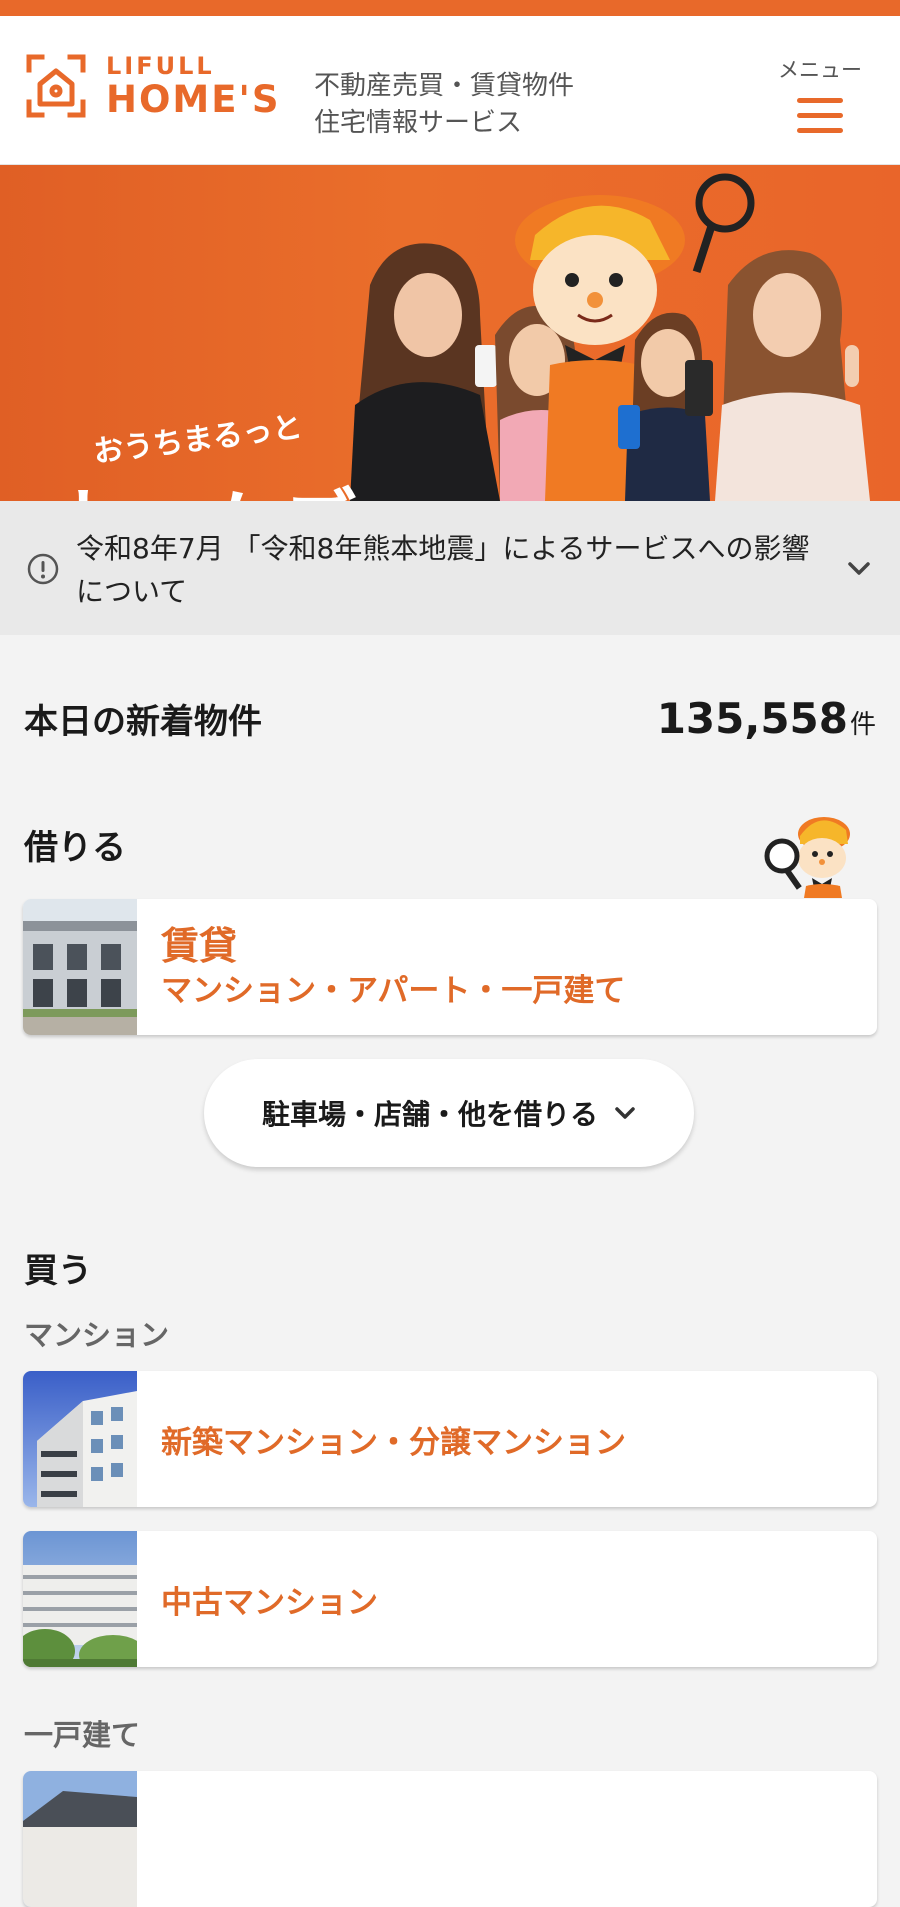 Image resolution: width=900 pixels, height=1907 pixels. Describe the element at coordinates (752, 718) in the screenshot. I see `new-listings-count: 135,558` at that location.